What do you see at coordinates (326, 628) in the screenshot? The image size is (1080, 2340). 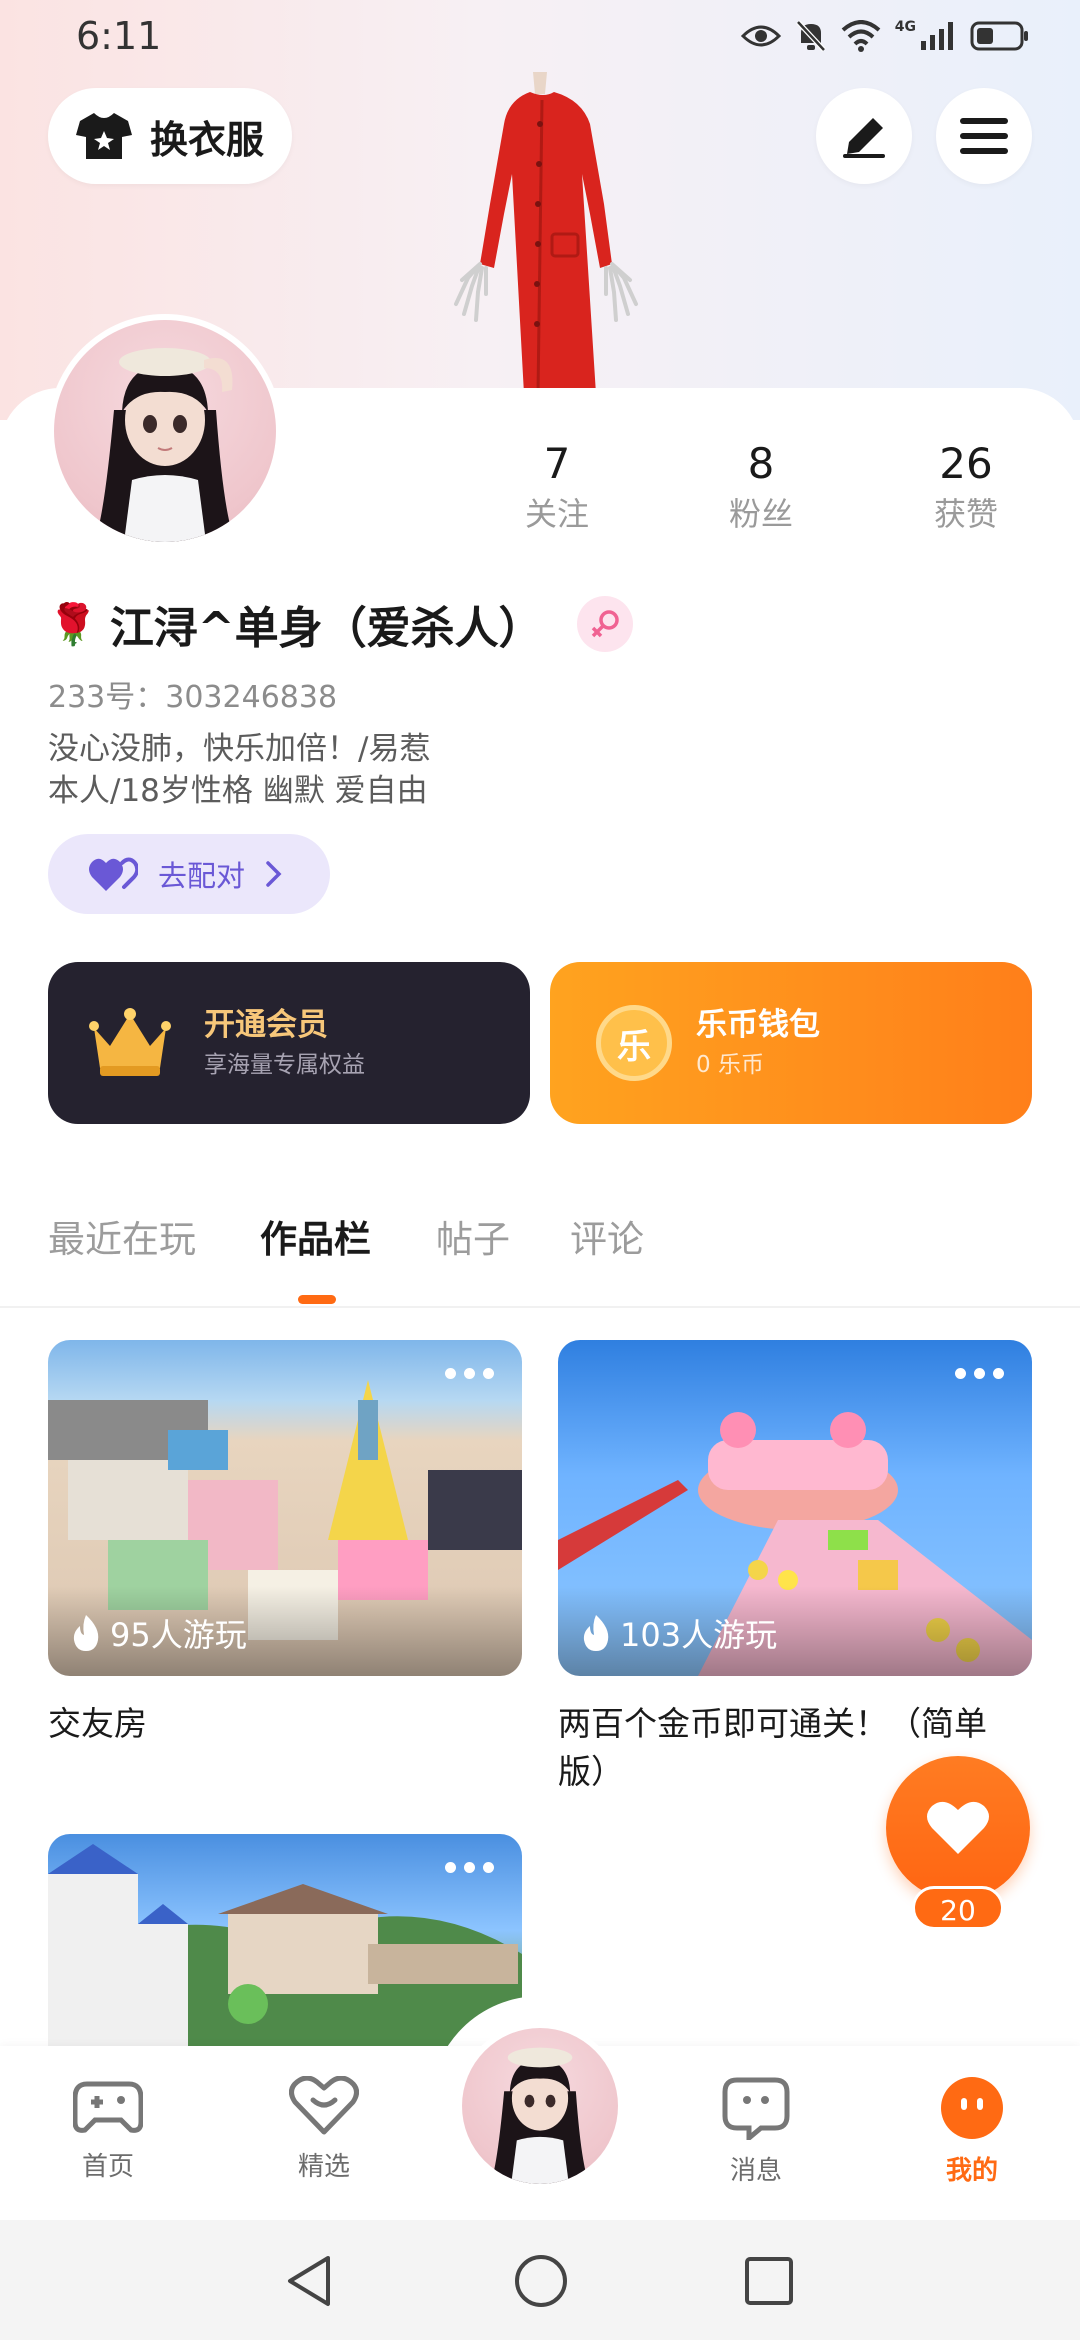 I see `user-name: 江浔^单身（爱杀人）` at bounding box center [326, 628].